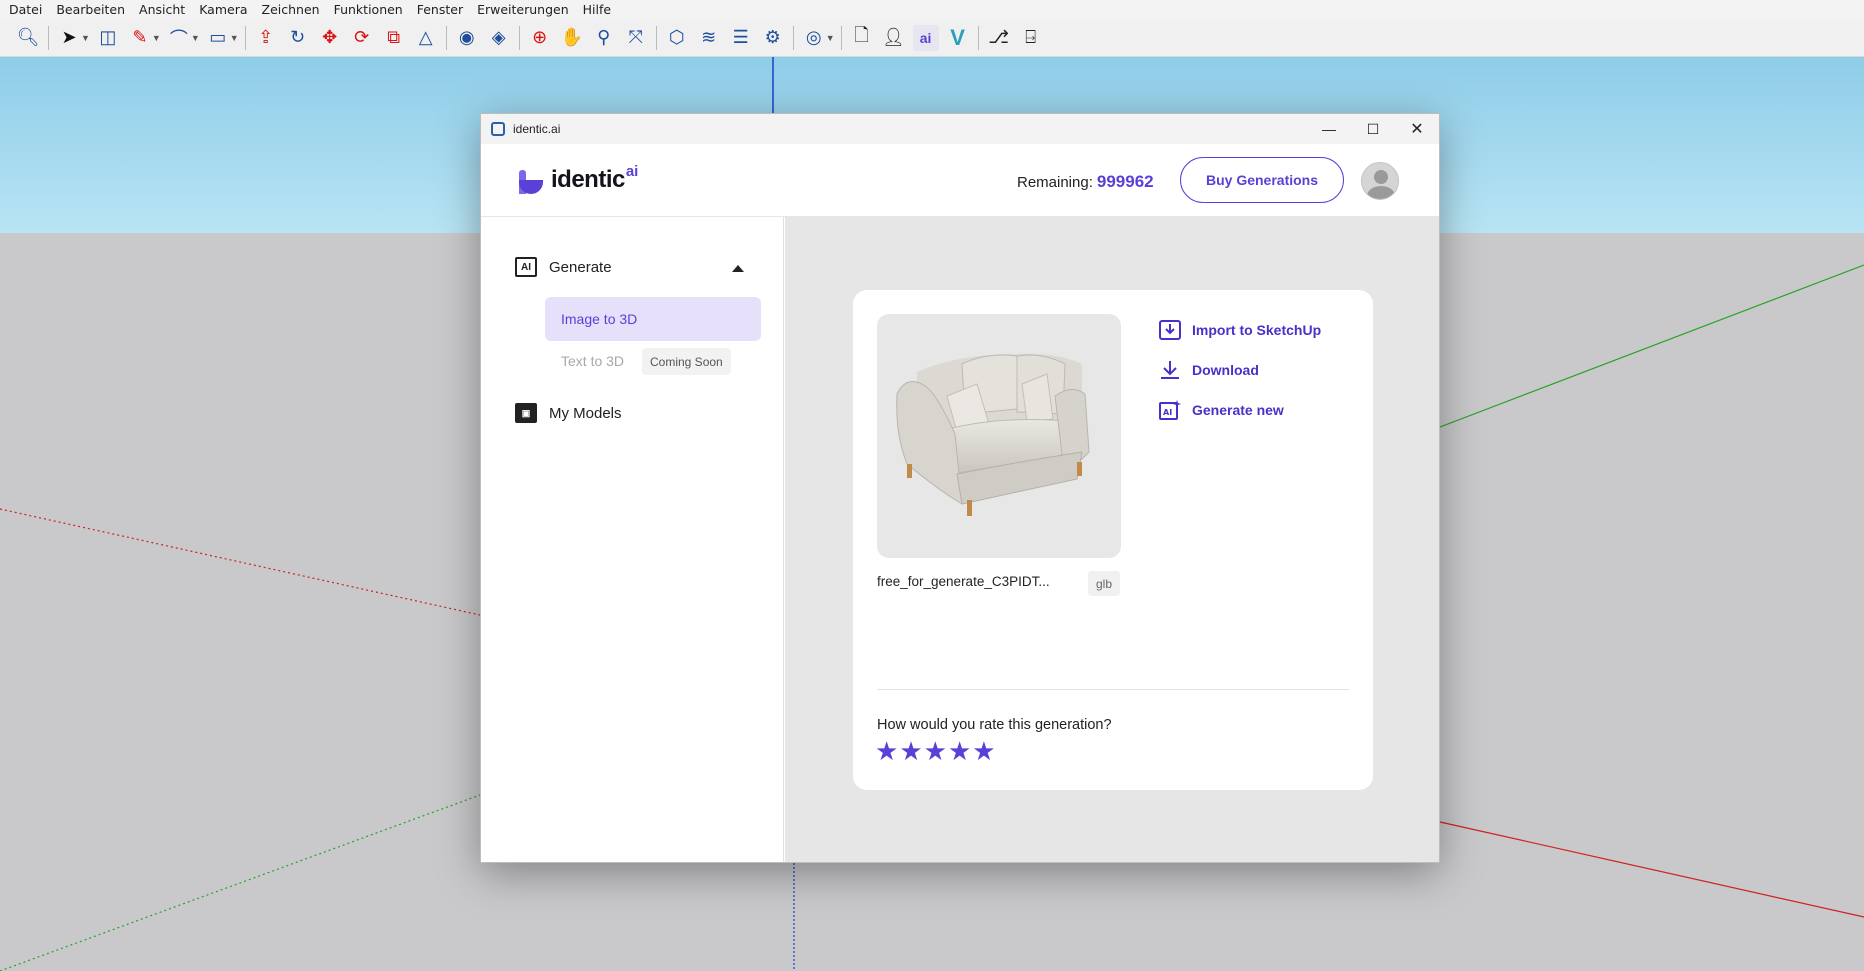  I want to click on generate-new-button: AI Generate new, so click(1221, 410).